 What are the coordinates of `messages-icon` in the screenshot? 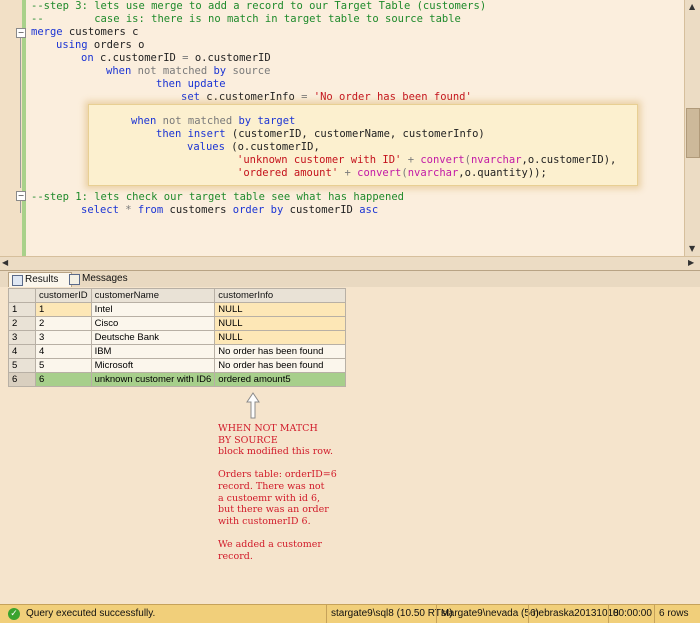 It's located at (74, 279).